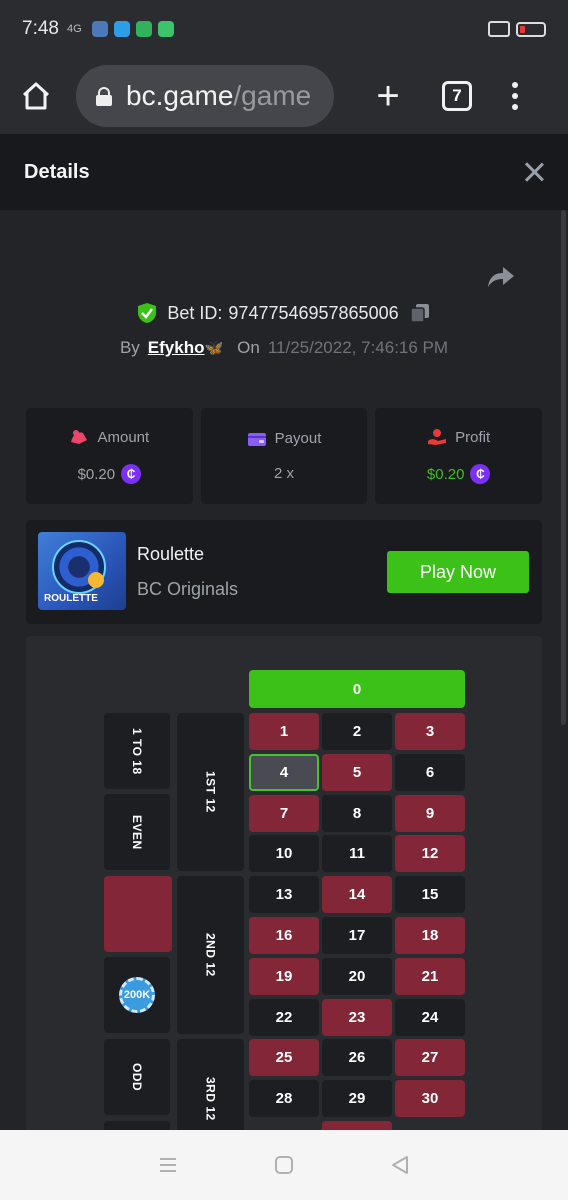  What do you see at coordinates (284, 772) in the screenshot?
I see `bet-number-4: 4` at bounding box center [284, 772].